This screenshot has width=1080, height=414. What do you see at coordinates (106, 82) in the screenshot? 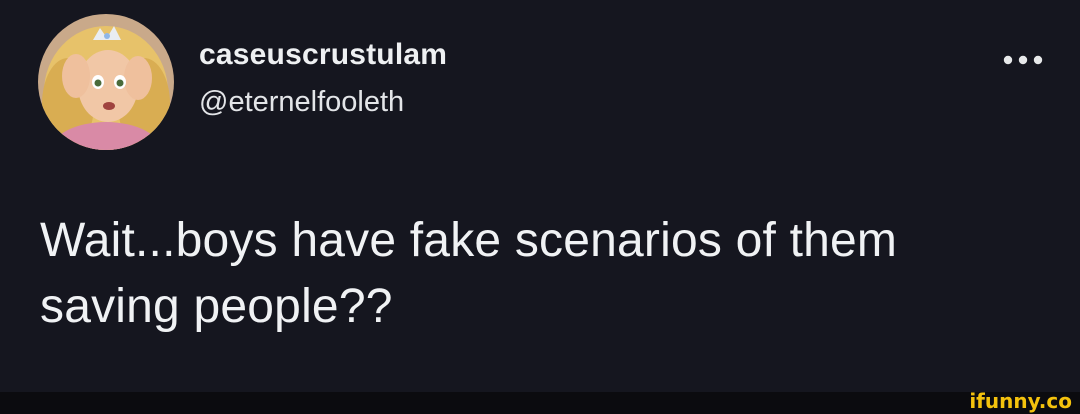
I see `avatar` at bounding box center [106, 82].